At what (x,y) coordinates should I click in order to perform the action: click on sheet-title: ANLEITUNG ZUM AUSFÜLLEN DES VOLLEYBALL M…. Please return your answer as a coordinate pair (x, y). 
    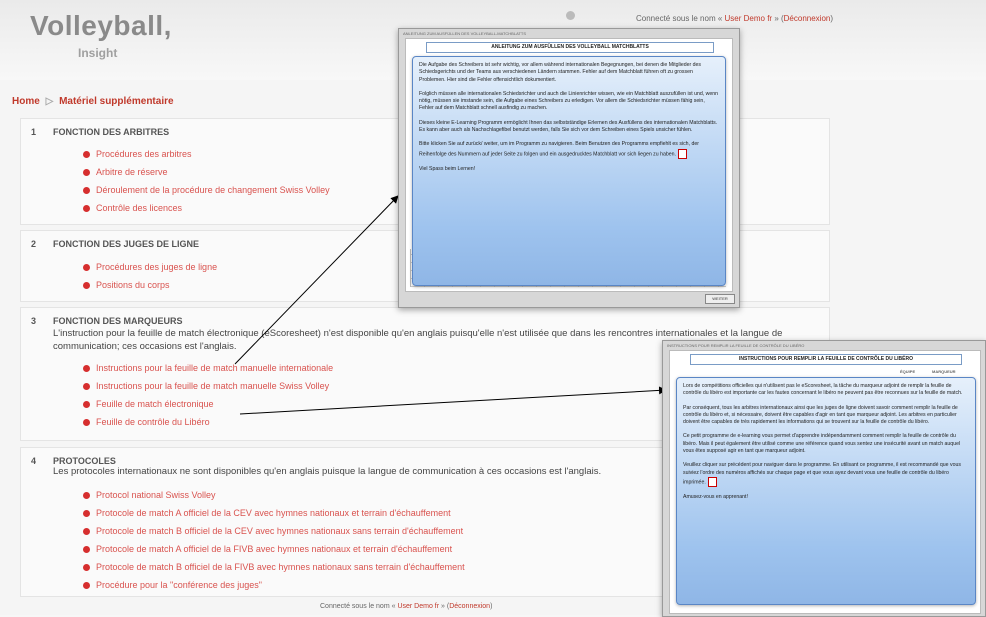
    Looking at the image, I should click on (570, 47).